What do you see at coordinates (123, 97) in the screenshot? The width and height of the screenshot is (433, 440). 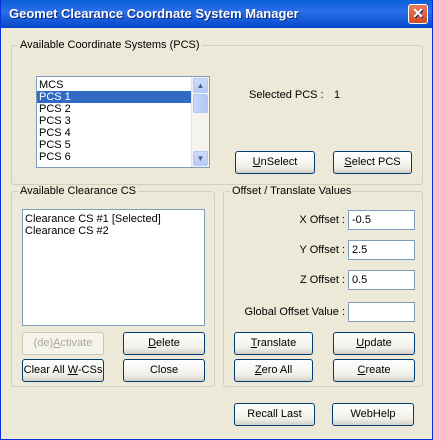 I see `pcs-list-item-selected: PCS 1` at bounding box center [123, 97].